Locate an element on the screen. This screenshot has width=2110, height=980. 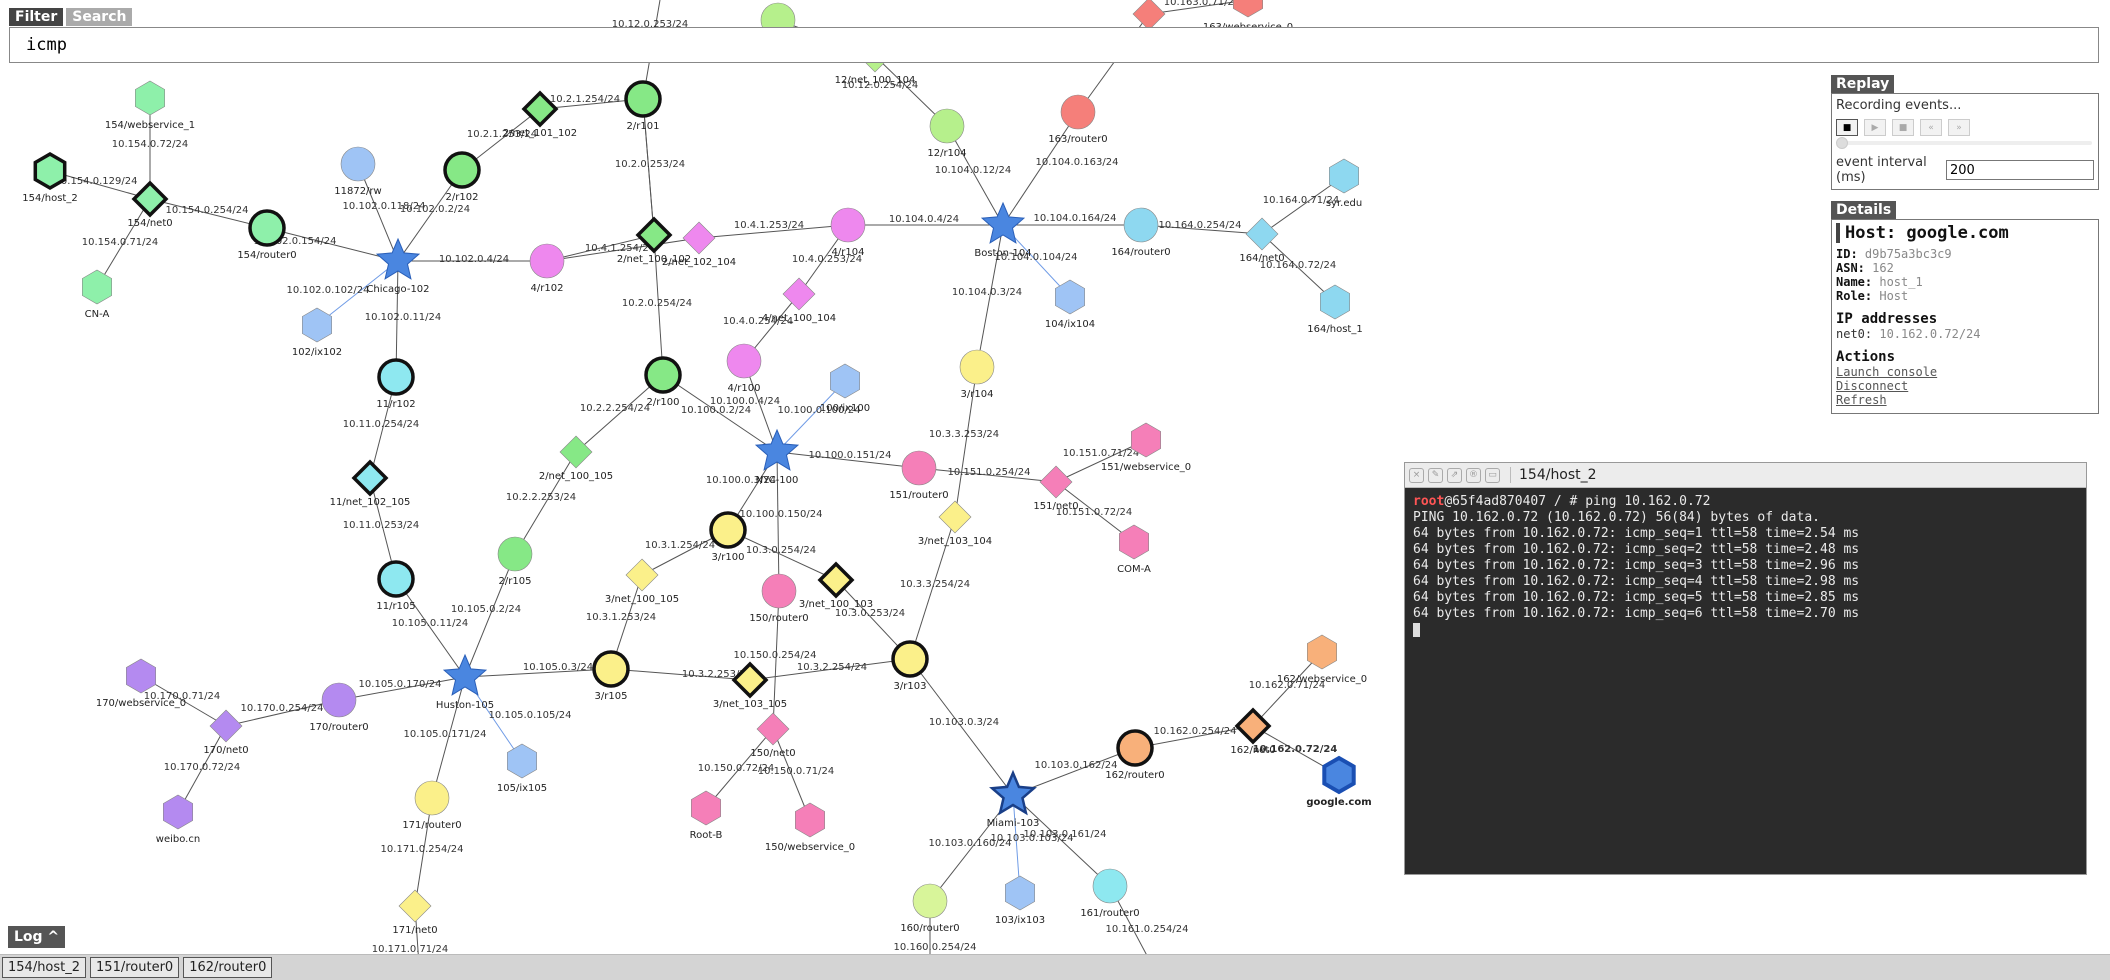
node-154-webservice-1: 154/webservice_1 is located at coordinates (150, 105).